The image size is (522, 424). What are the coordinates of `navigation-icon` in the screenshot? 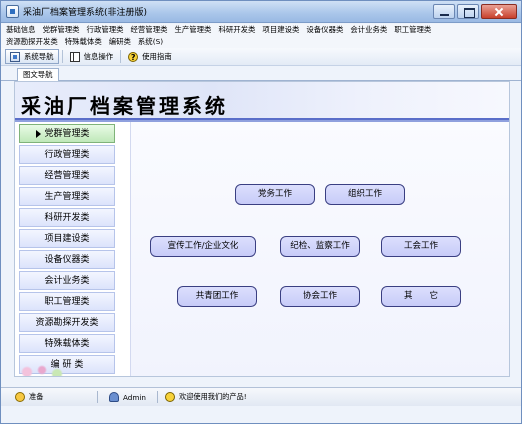 It's located at (15, 56).